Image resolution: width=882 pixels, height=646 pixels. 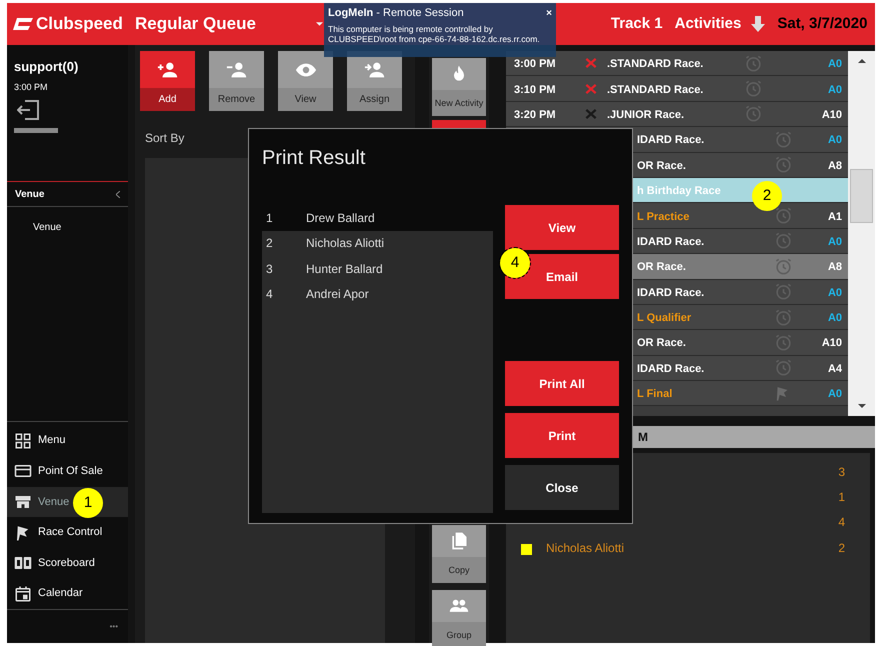 I want to click on scrollbar, so click(x=861, y=233).